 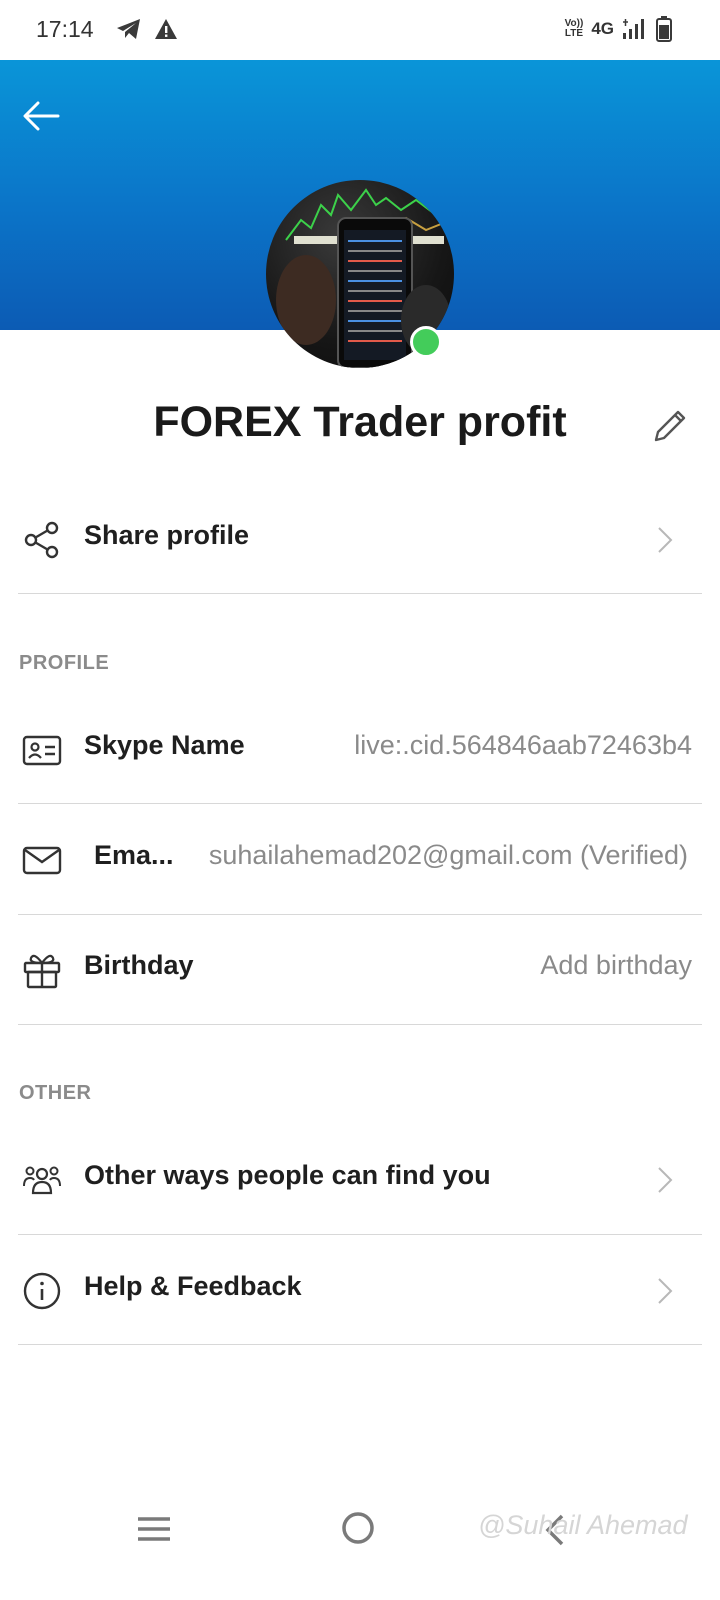 What do you see at coordinates (41, 540) in the screenshot?
I see `share-icon` at bounding box center [41, 540].